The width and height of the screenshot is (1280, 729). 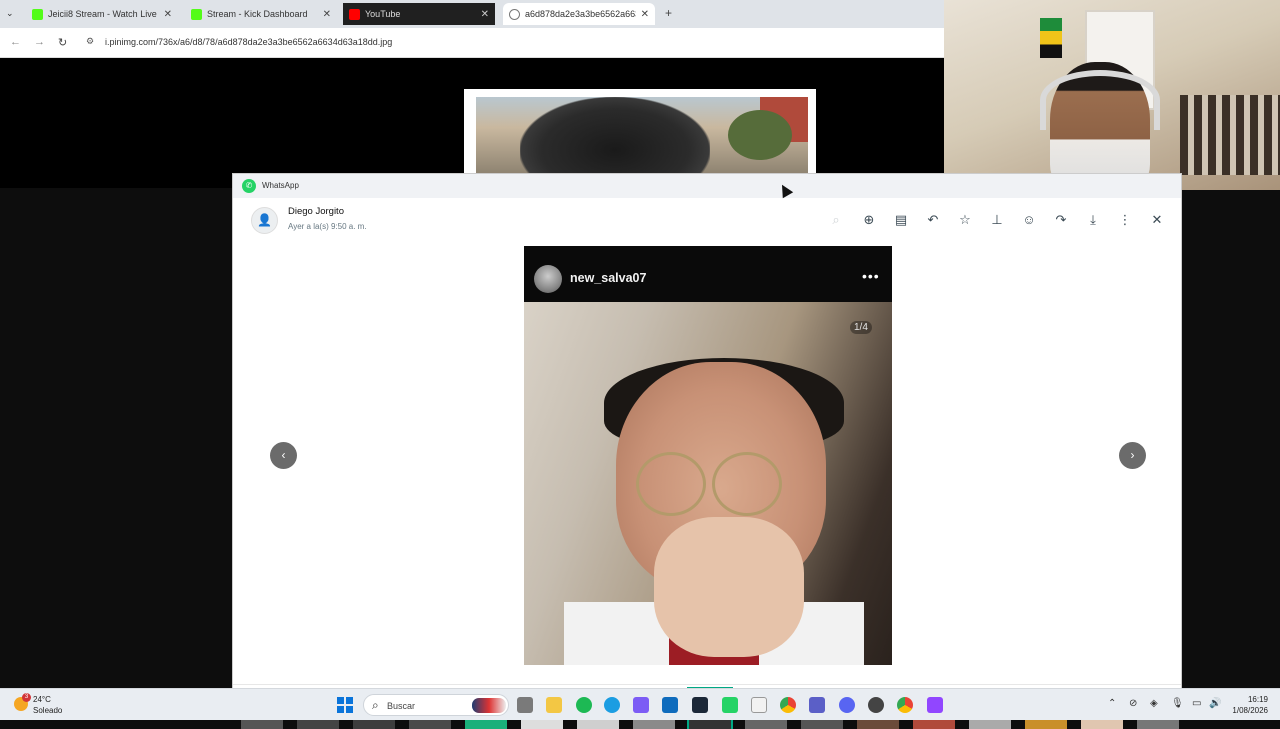 What do you see at coordinates (869, 220) in the screenshot?
I see `zoom-in-icon: ⊕` at bounding box center [869, 220].